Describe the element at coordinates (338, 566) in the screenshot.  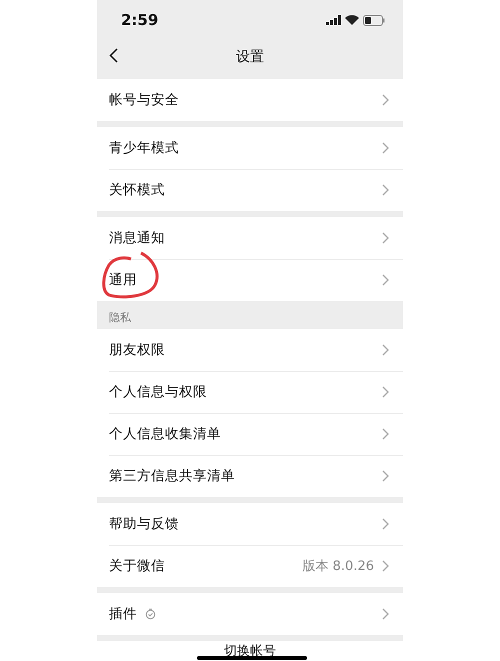
I see `version-text: 版本 8.0.26` at that location.